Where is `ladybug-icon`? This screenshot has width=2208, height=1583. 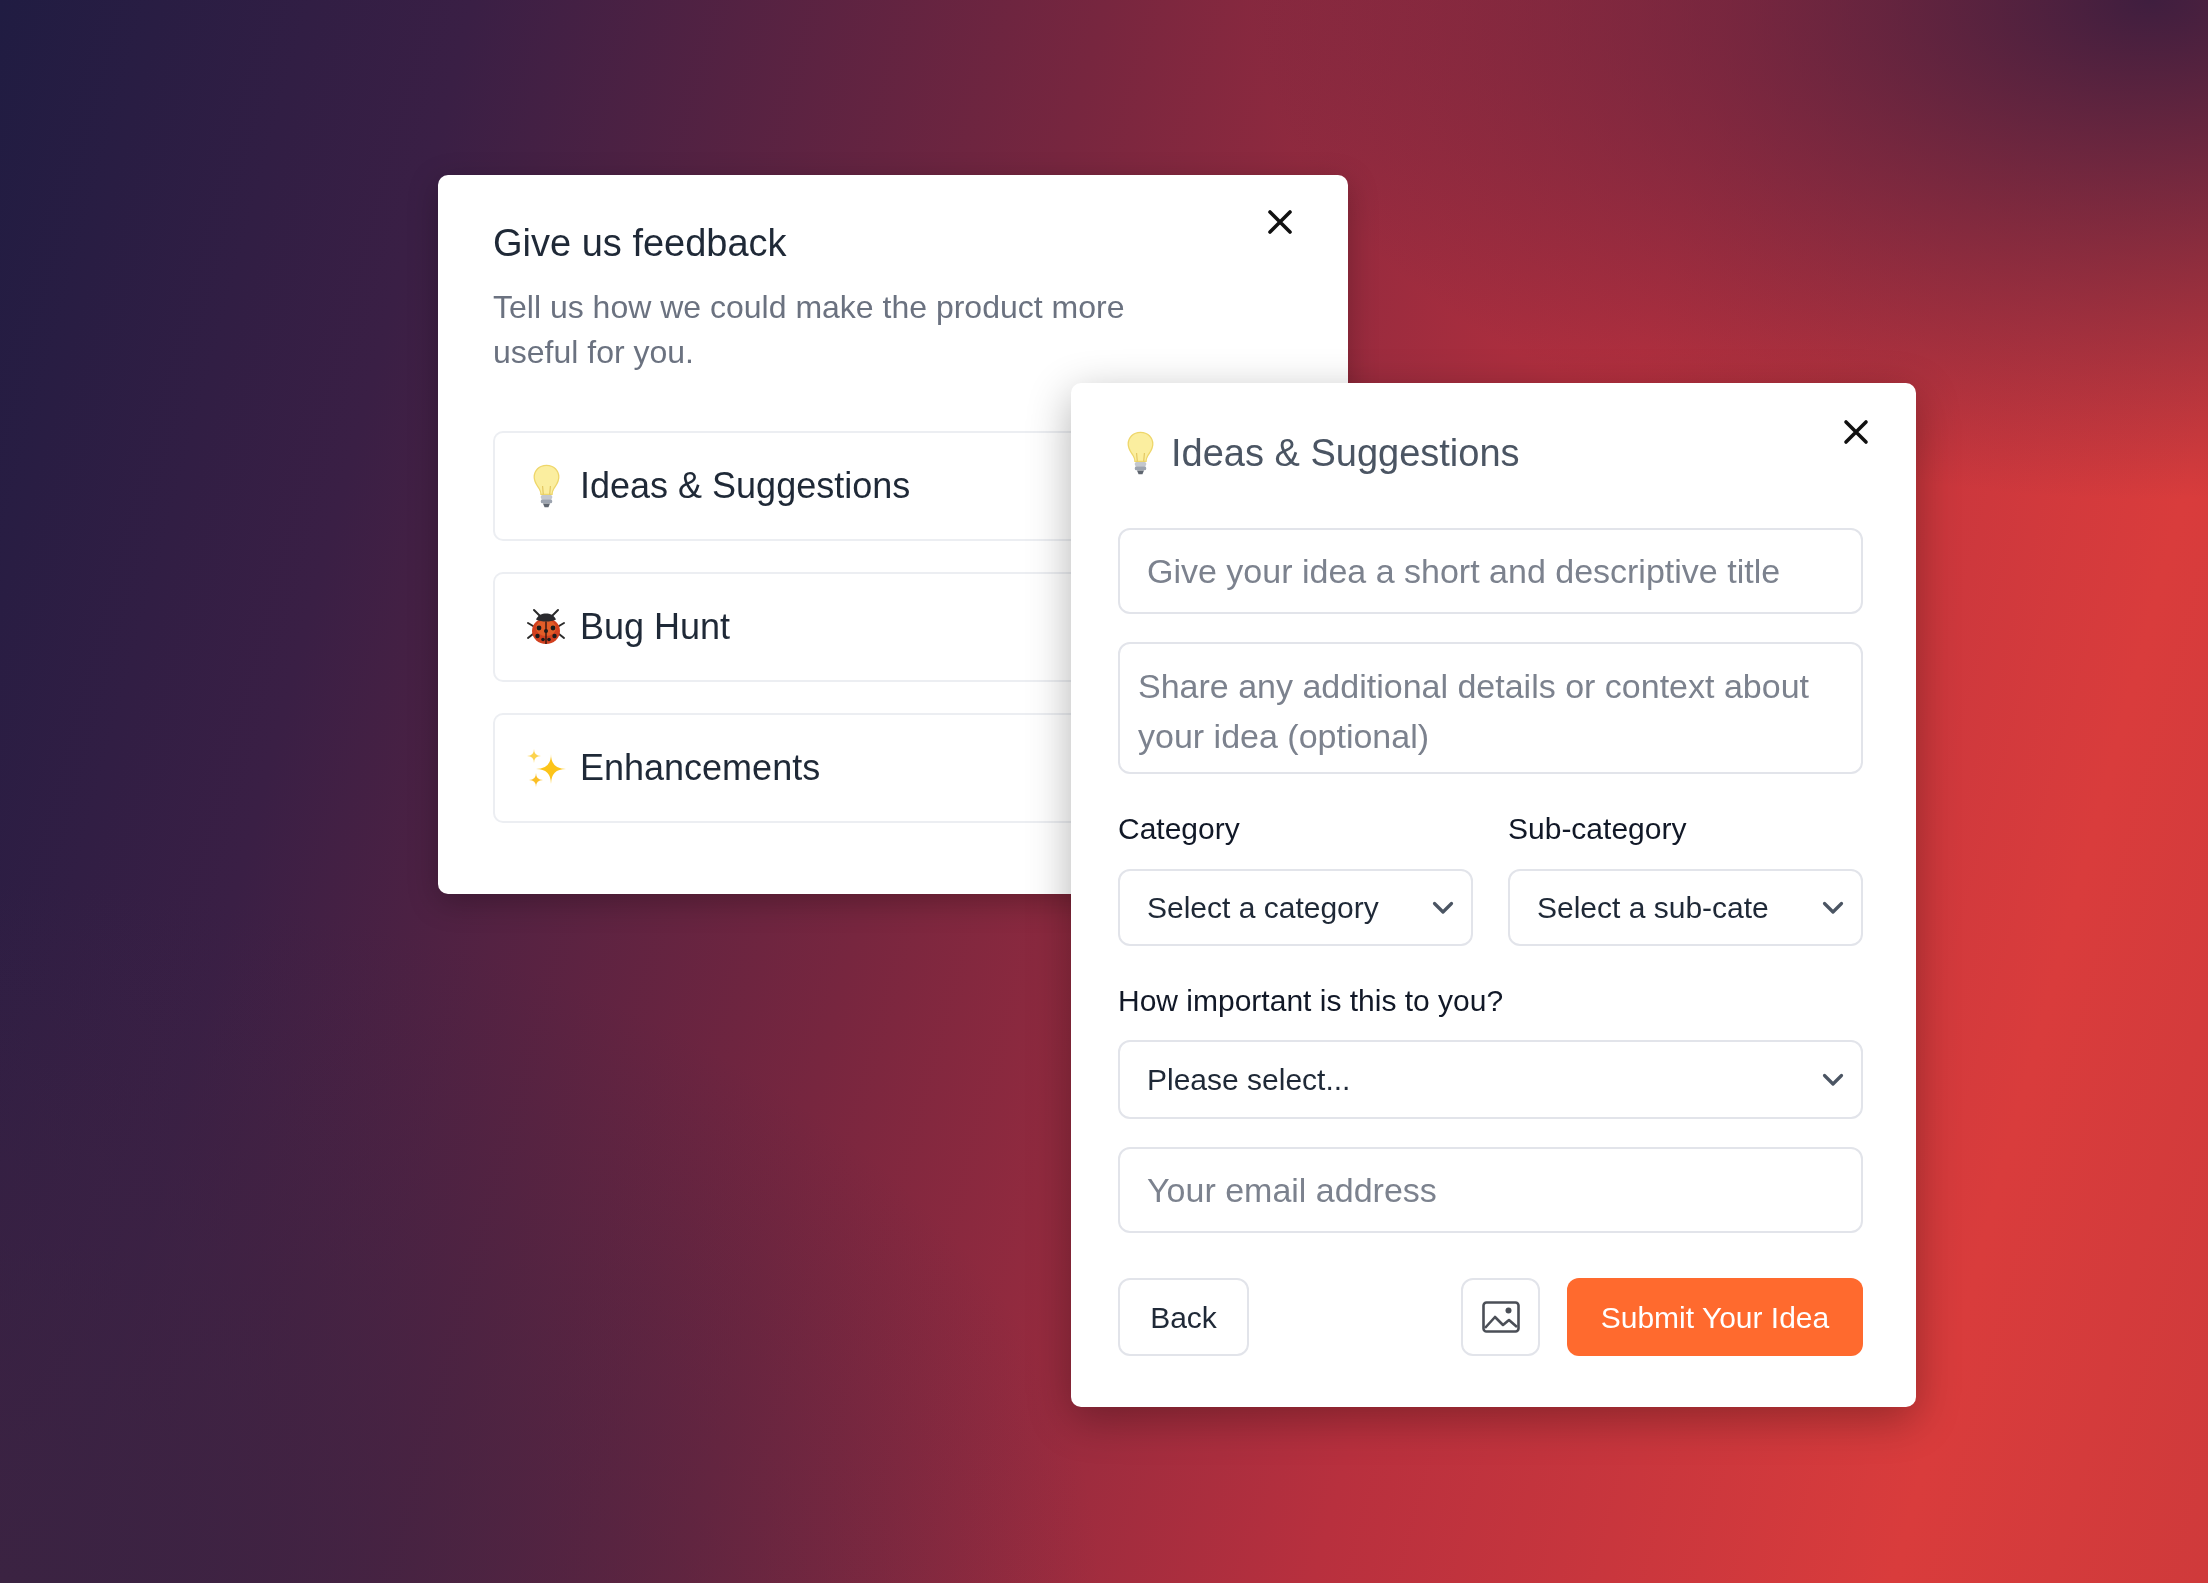 ladybug-icon is located at coordinates (546, 627).